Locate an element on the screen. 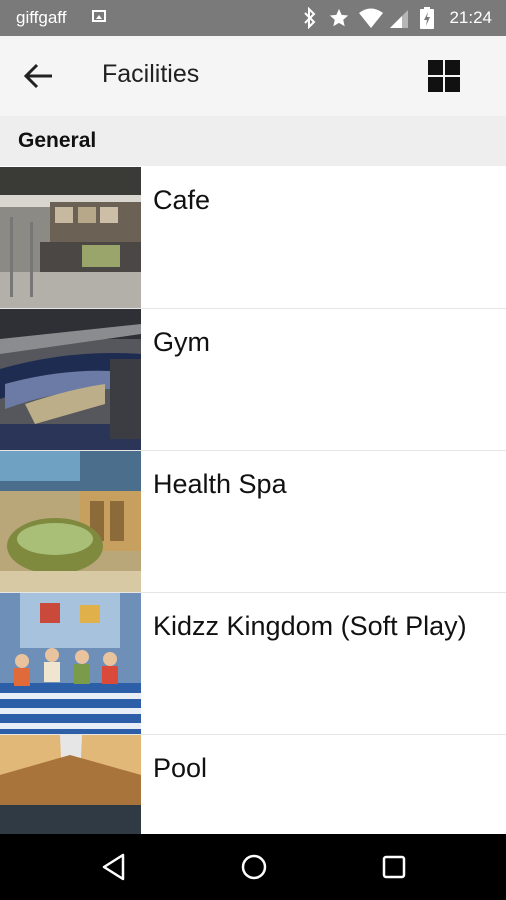  home-circle-icon is located at coordinates (254, 867).